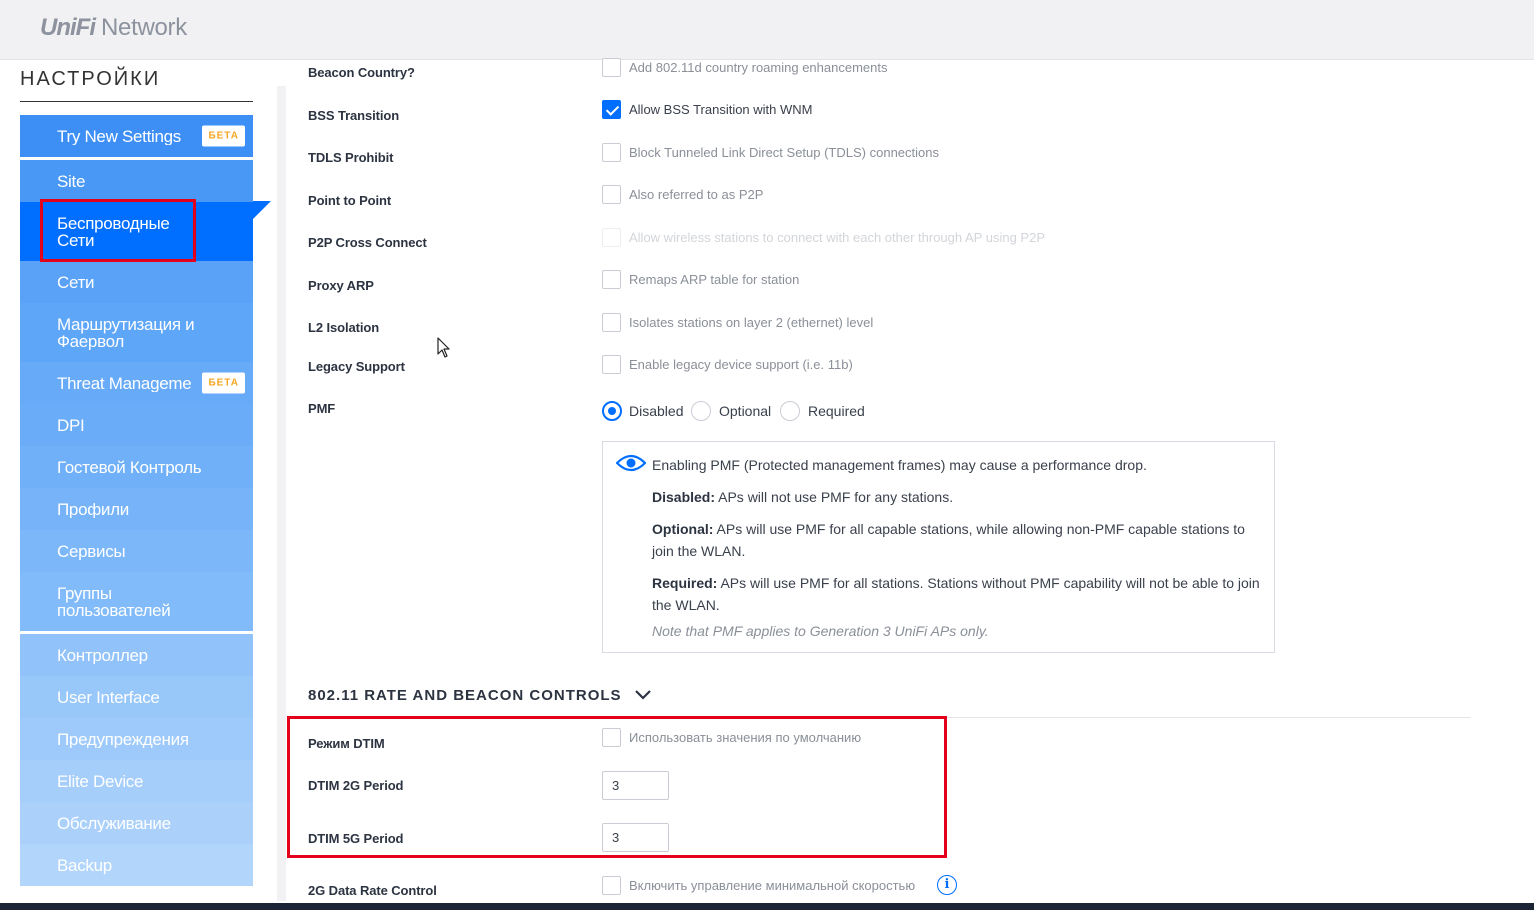  Describe the element at coordinates (611, 152) in the screenshot. I see `tdls-prohibit-checkbox` at that location.